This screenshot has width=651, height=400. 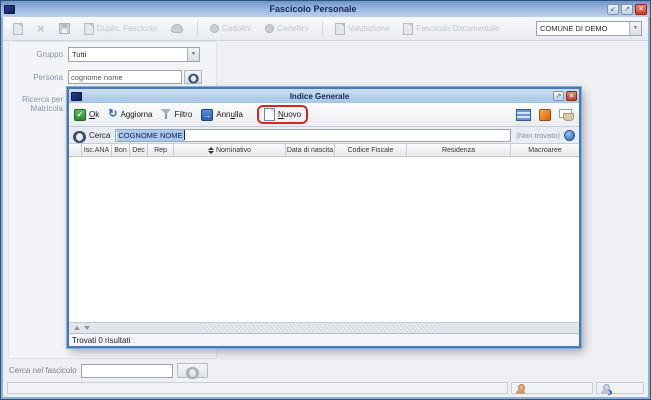 I want to click on dialog-title: Indice Generale, so click(x=319, y=96).